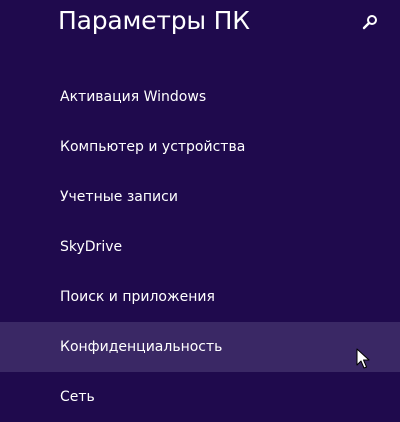 The image size is (400, 422). What do you see at coordinates (77, 397) in the screenshot?
I see `nav-item-label: Сеть` at bounding box center [77, 397].